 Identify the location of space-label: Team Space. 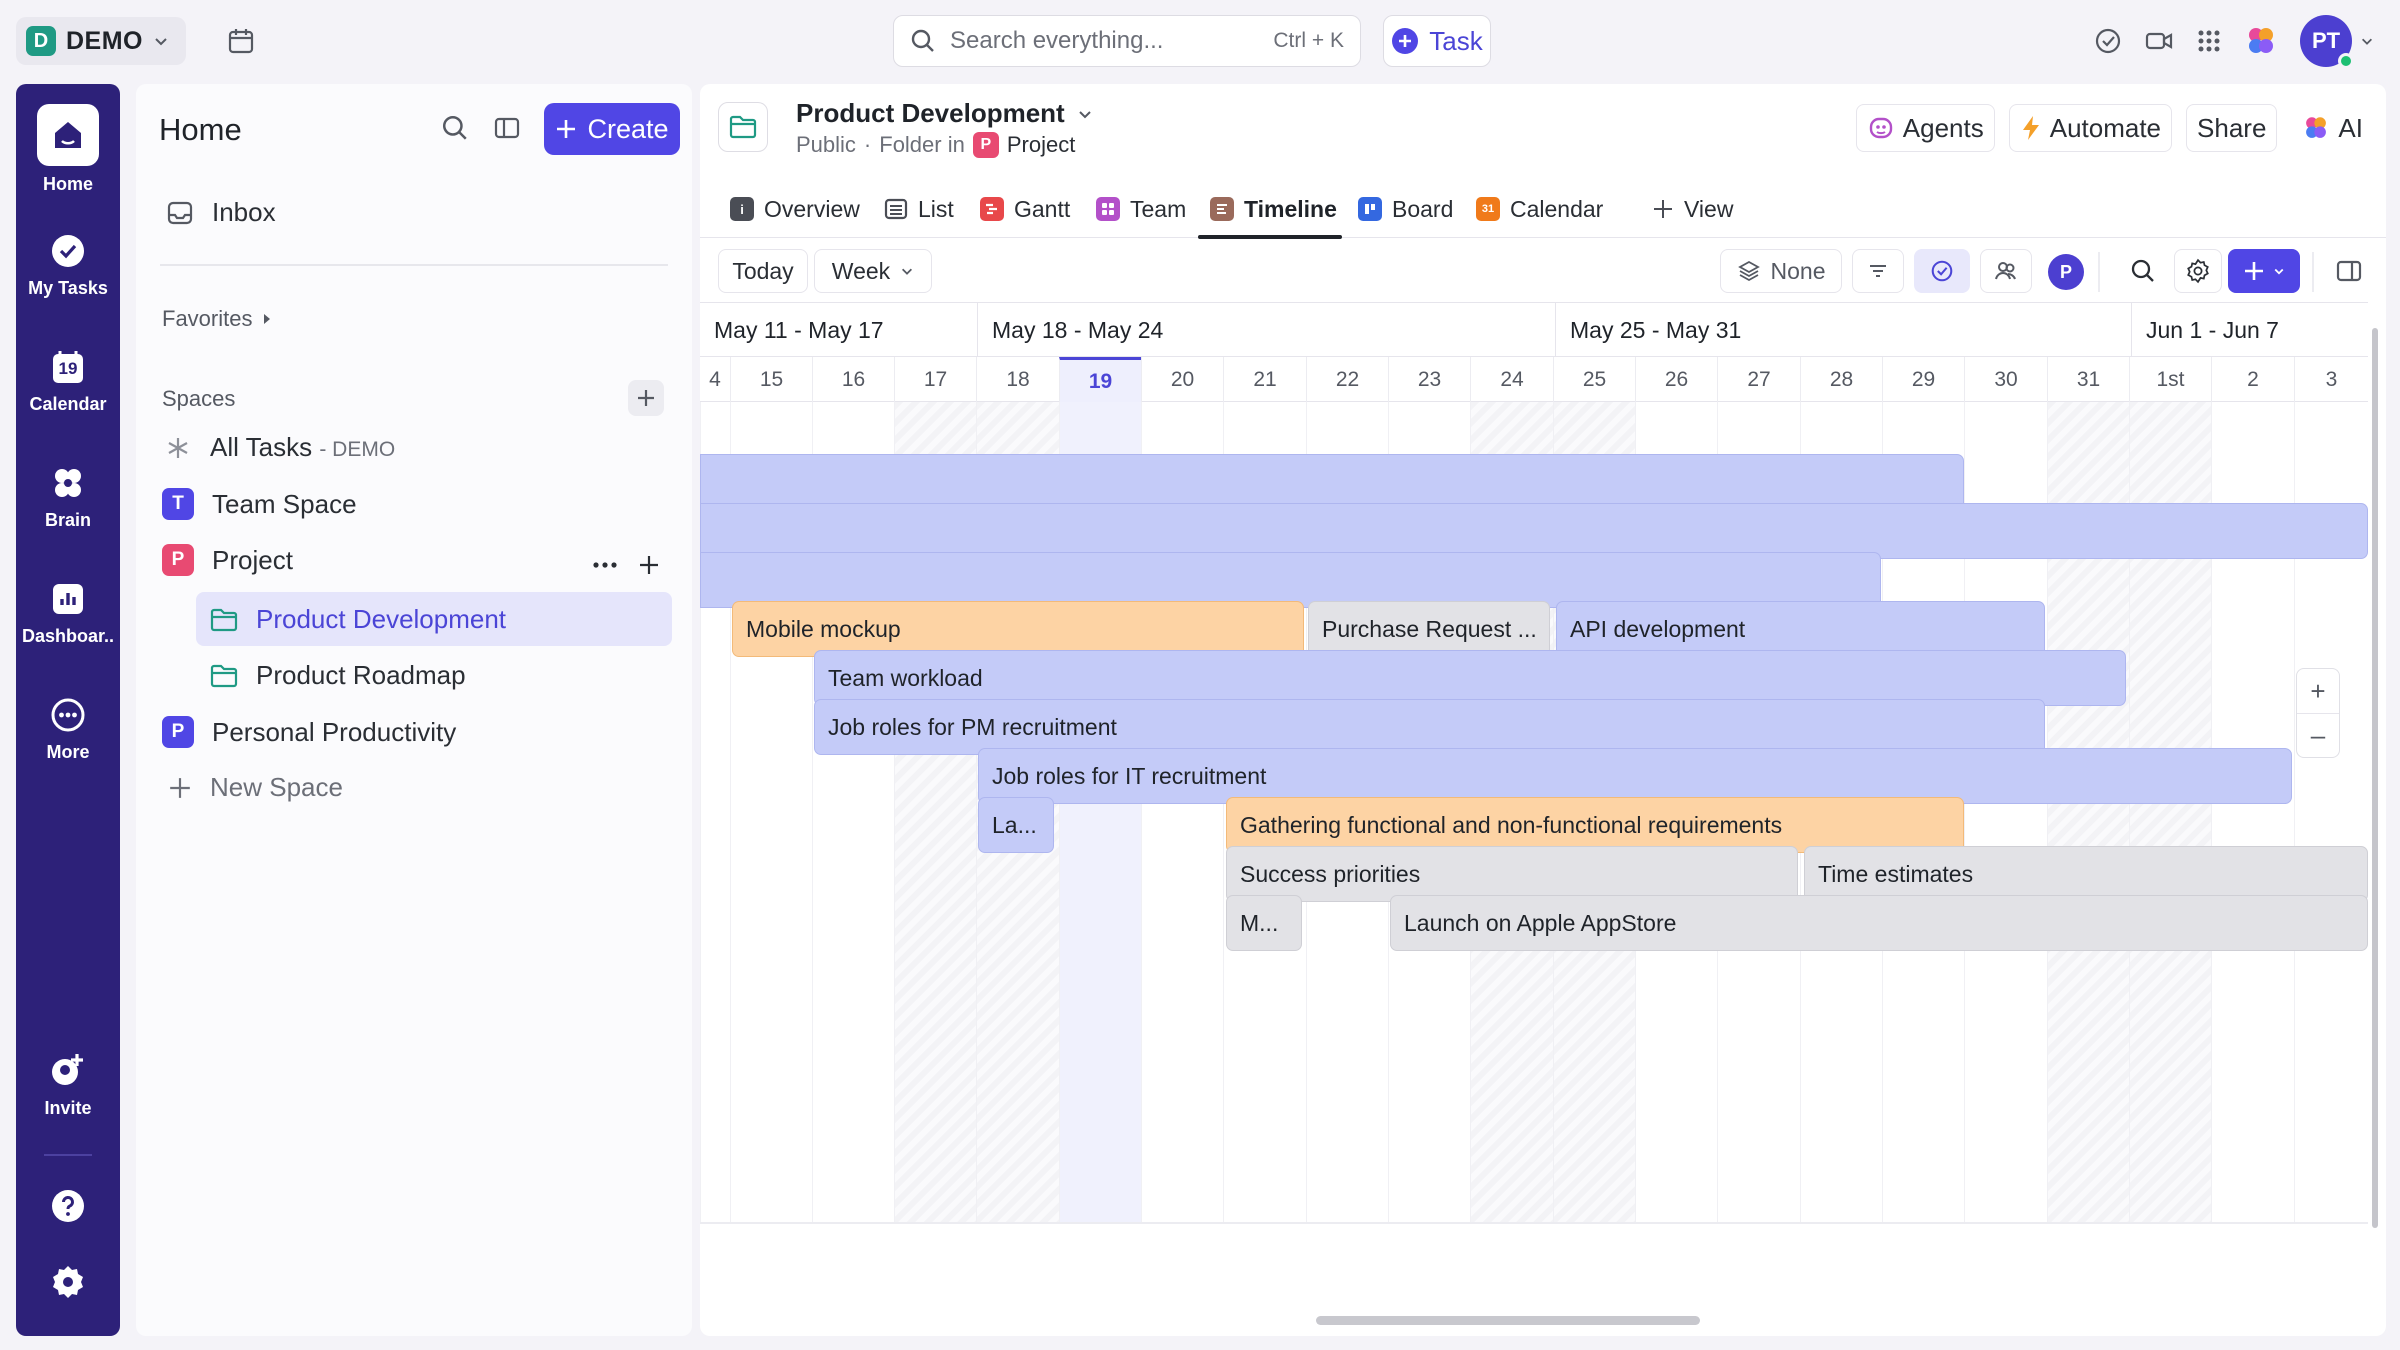
(284, 503).